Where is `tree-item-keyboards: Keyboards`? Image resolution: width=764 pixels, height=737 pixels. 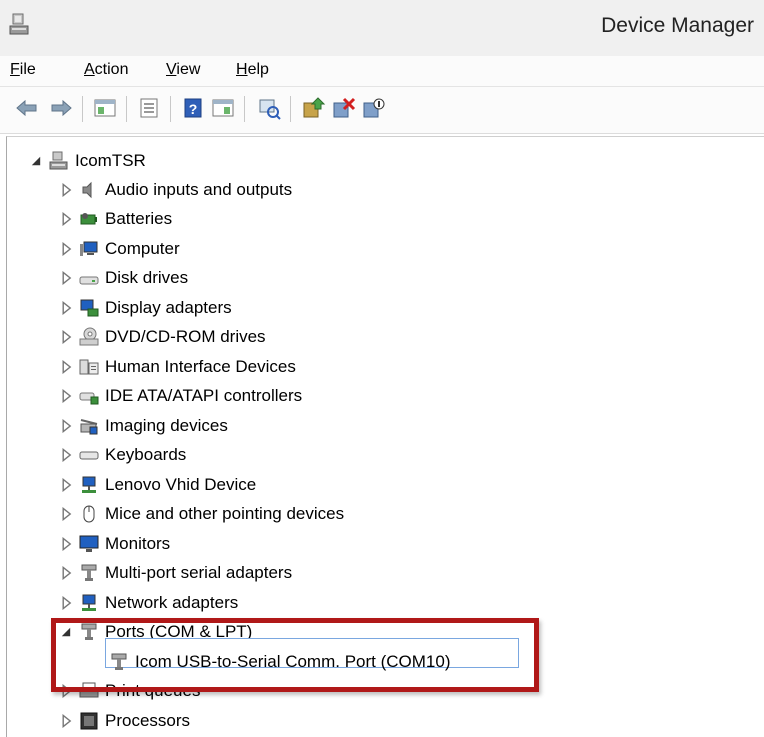
tree-item-keyboards: Keyboards is located at coordinates (122, 455).